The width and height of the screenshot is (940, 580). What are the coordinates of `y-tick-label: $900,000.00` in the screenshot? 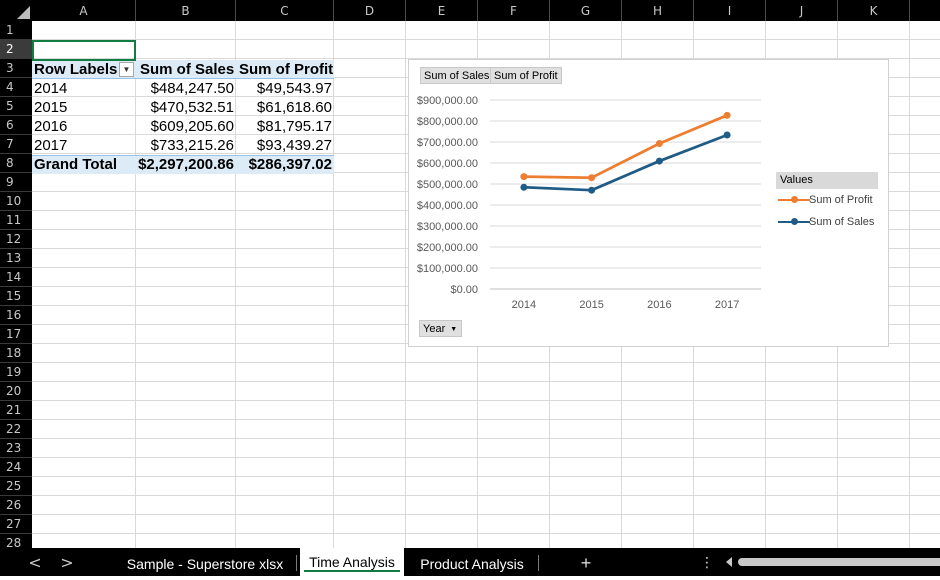 It's located at (447, 101).